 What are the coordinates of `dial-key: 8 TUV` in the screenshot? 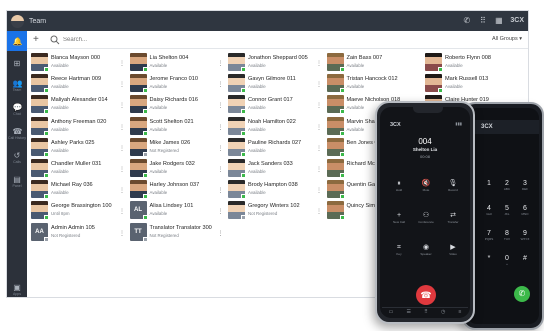 It's located at (507, 235).